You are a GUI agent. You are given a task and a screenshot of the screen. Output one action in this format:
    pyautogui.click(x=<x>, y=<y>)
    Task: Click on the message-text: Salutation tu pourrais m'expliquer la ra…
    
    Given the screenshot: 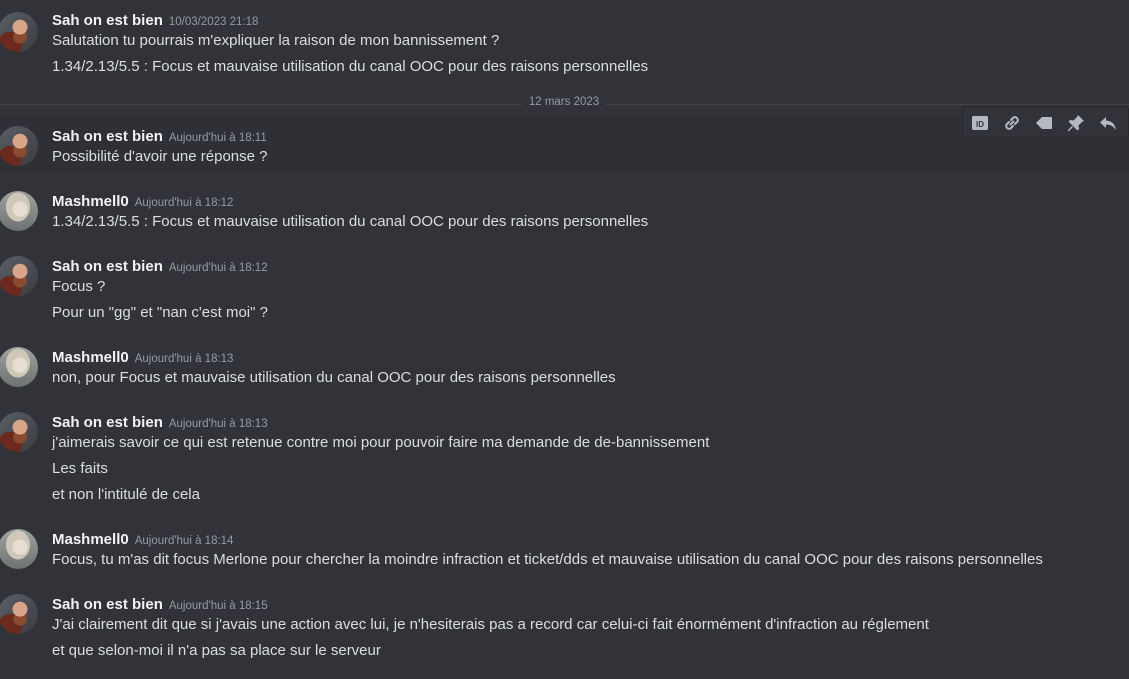 What is the action you would take?
    pyautogui.click(x=276, y=40)
    